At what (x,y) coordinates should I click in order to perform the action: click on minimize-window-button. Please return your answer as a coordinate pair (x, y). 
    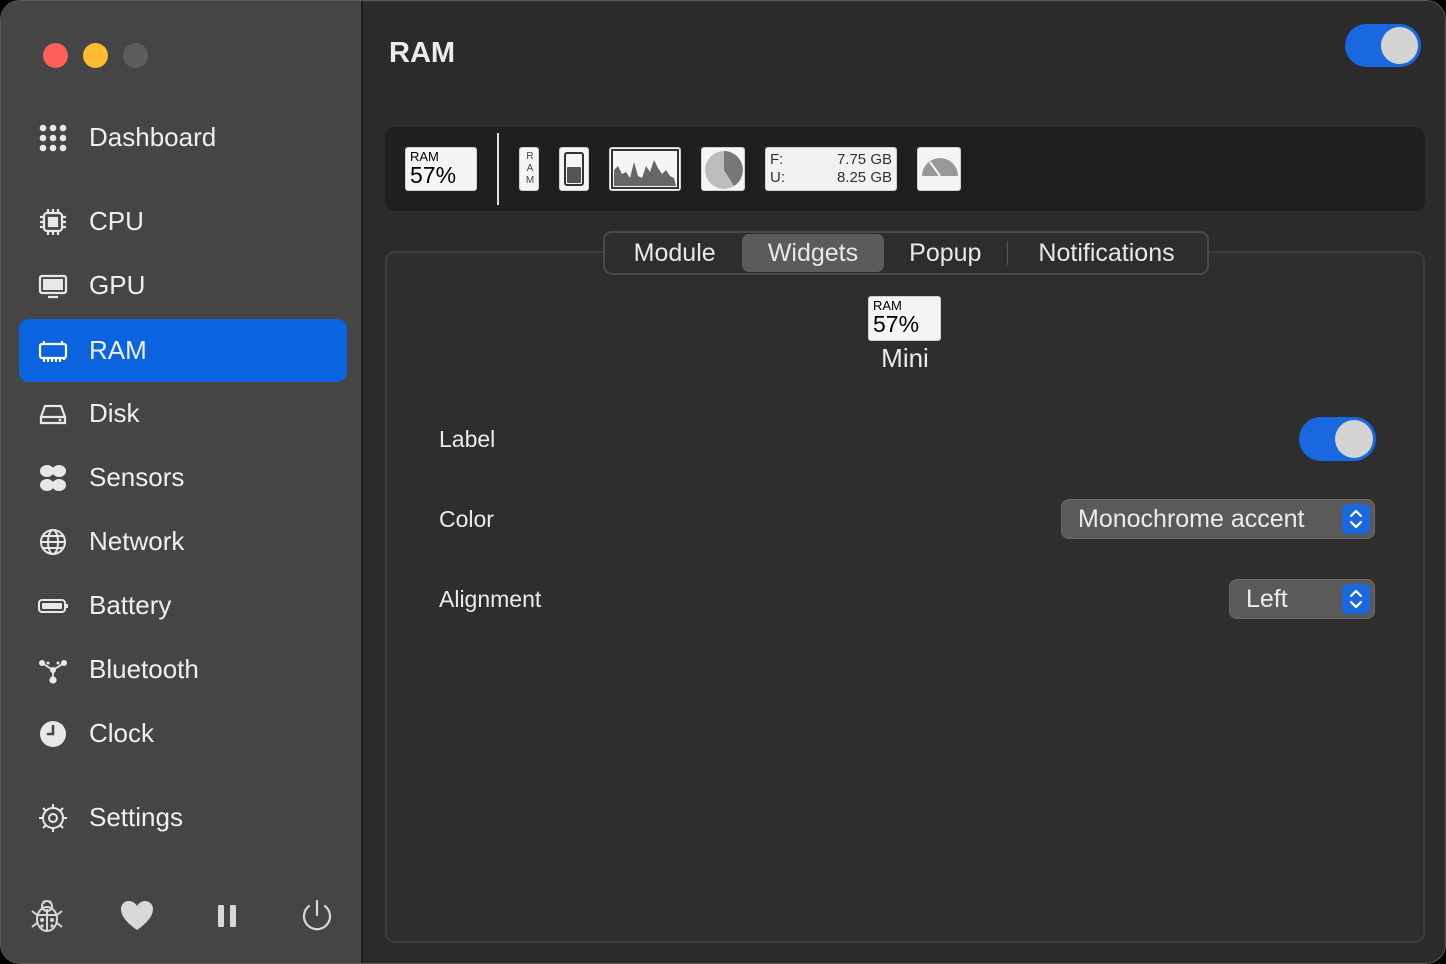
    Looking at the image, I should click on (95, 55).